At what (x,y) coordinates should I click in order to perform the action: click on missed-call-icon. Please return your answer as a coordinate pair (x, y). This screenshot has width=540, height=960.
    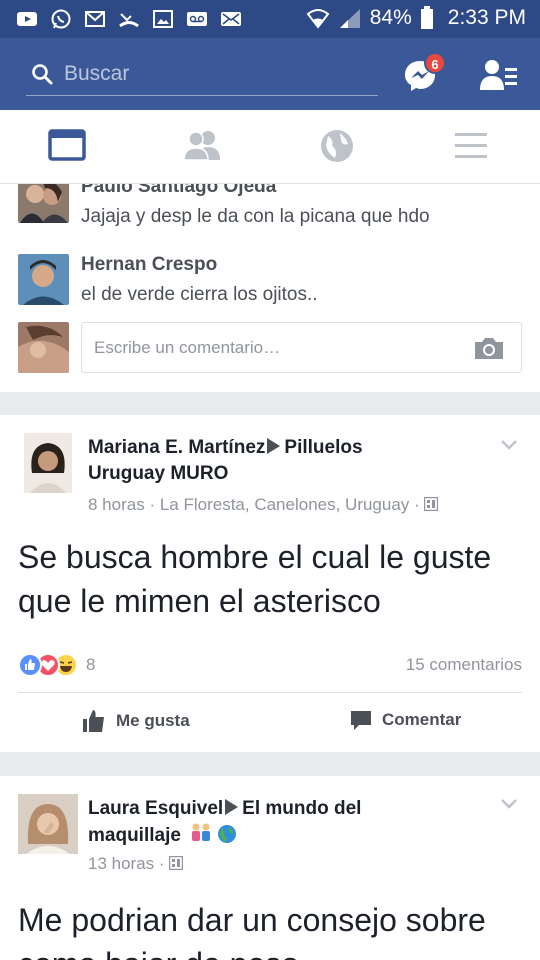
    Looking at the image, I should click on (129, 20).